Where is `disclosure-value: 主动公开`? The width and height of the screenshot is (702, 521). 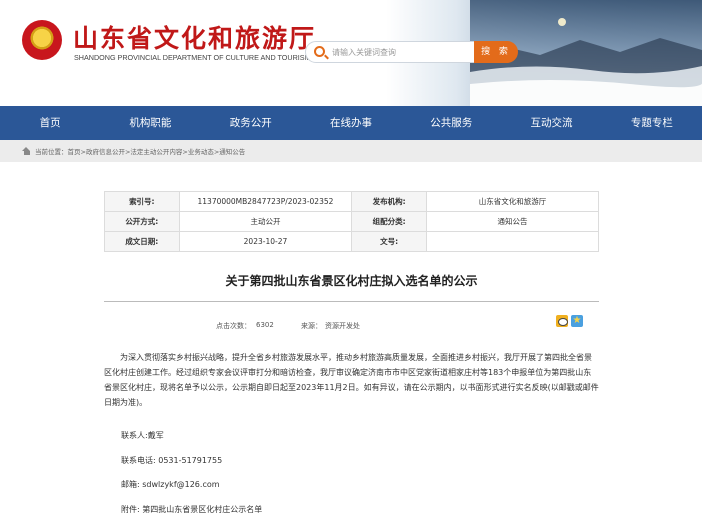 disclosure-value: 主动公开 is located at coordinates (265, 221).